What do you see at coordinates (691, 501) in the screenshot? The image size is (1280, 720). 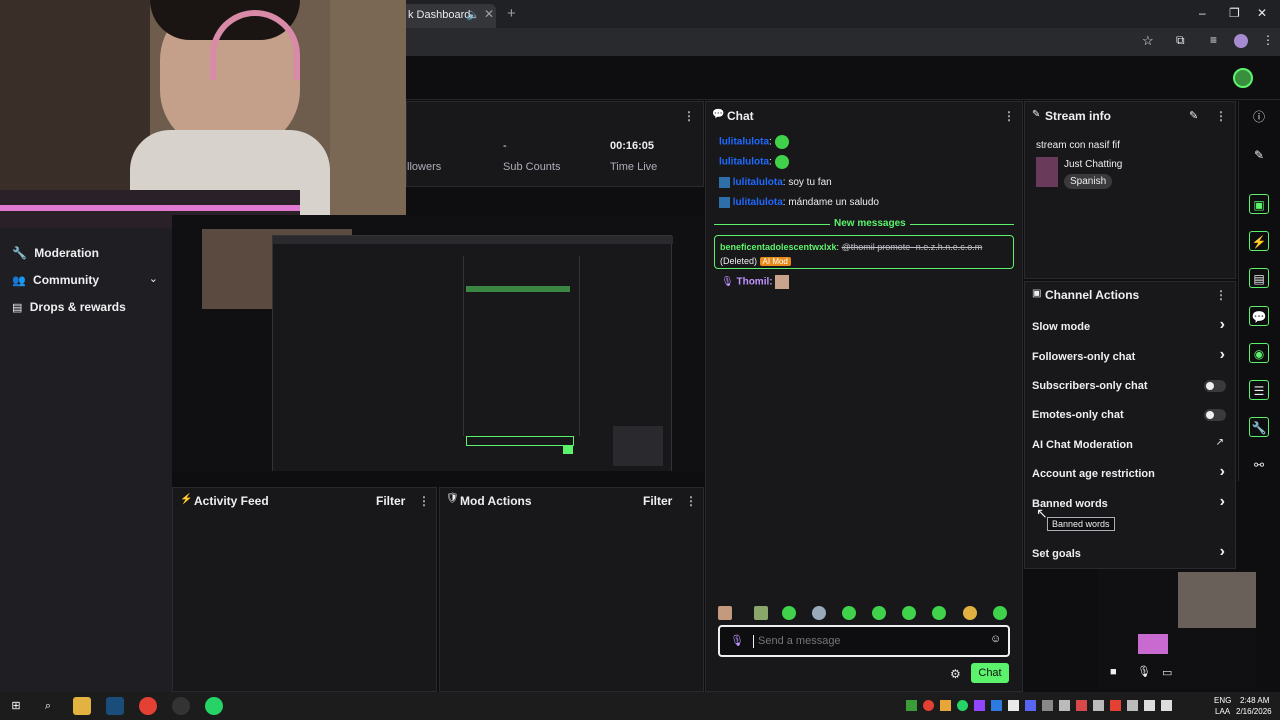 I see `mod-actions-menu-icon: ⋮` at bounding box center [691, 501].